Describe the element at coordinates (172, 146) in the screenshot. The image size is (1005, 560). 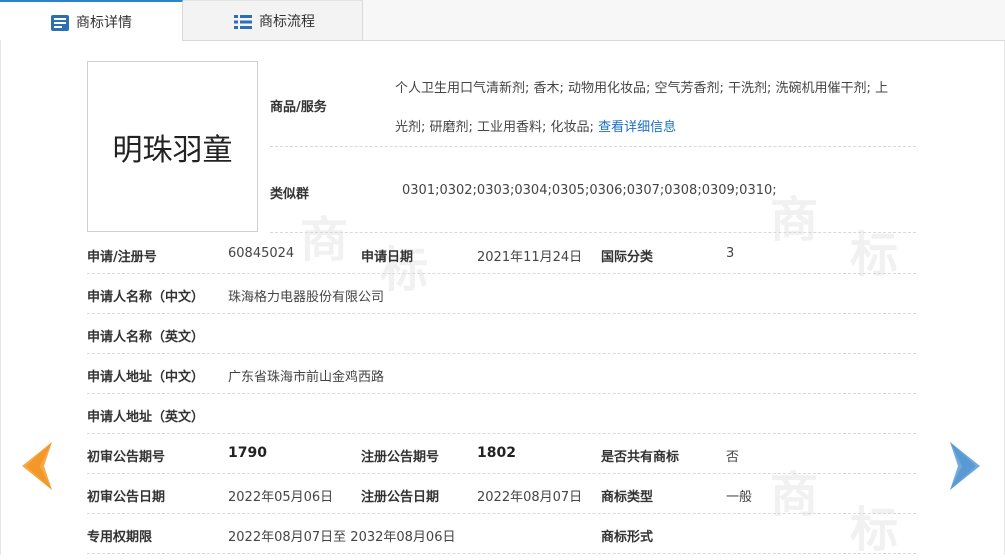
I see `trademark-image: 明珠羽童` at that location.